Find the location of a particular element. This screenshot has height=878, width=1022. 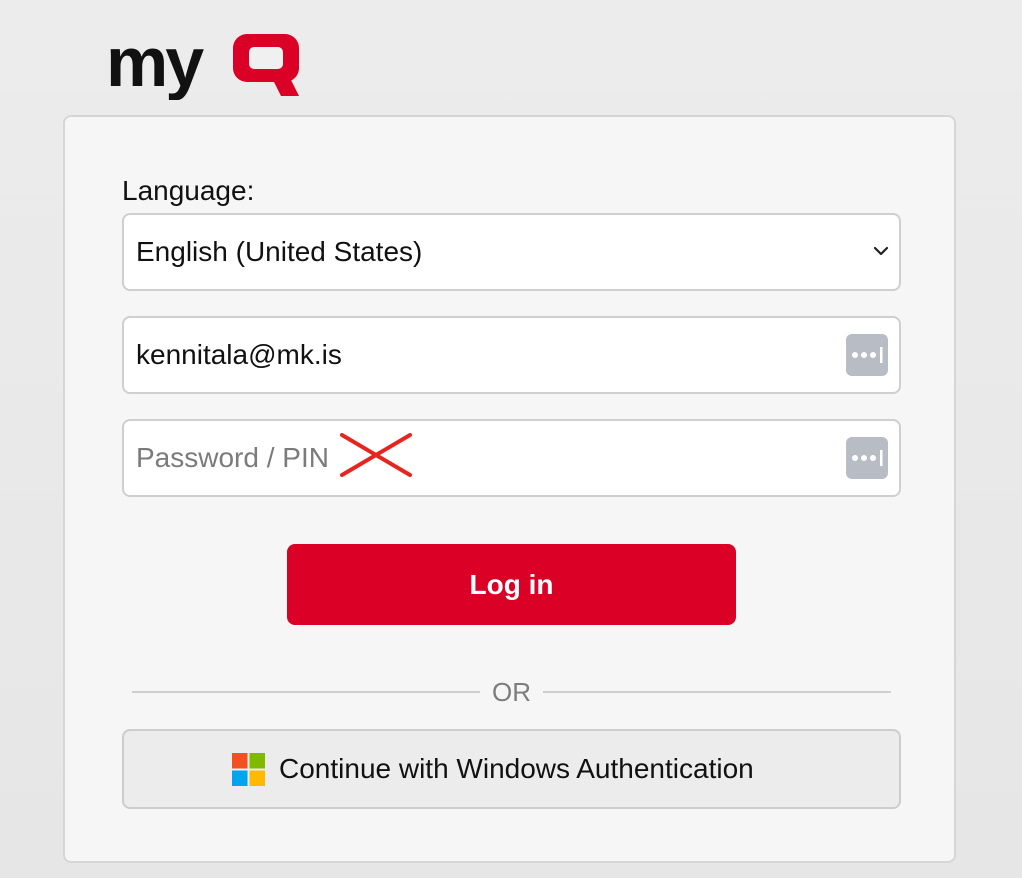

username-value: kennitala@mk.is is located at coordinates (239, 354).